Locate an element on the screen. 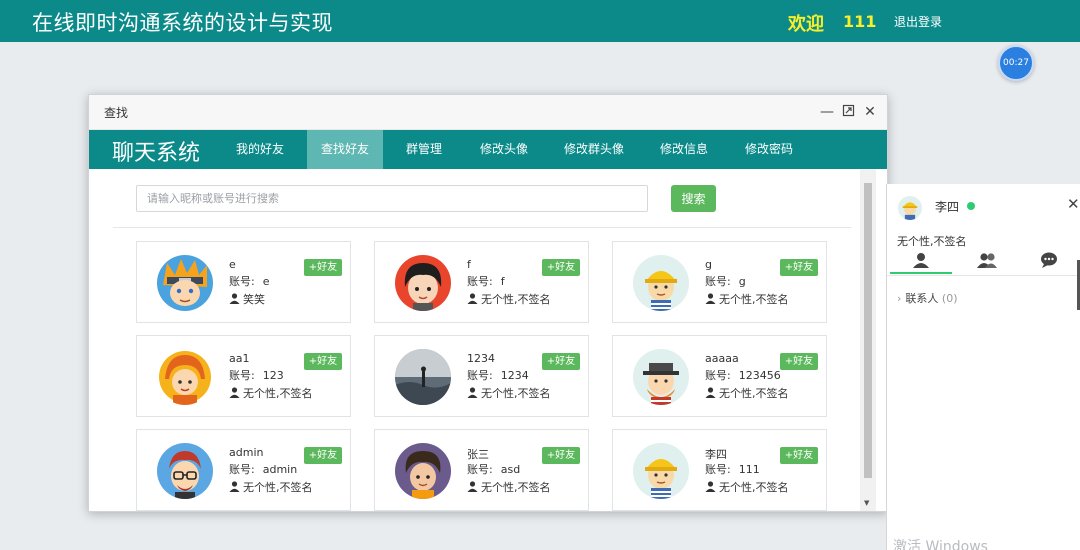 The image size is (1080, 550). user-card: 1234 账号: 1234 无个性,不签名 +好友 is located at coordinates (481, 376).